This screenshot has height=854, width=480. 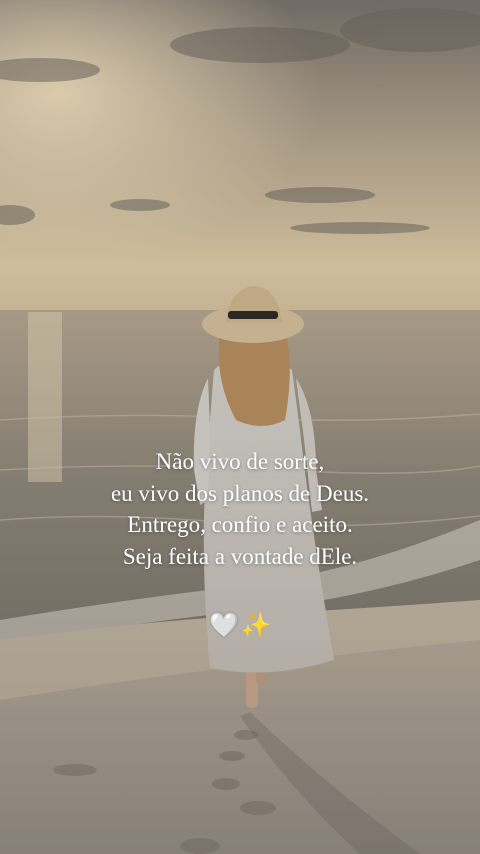 What do you see at coordinates (256, 625) in the screenshot?
I see `sparkles-icon: ✨` at bounding box center [256, 625].